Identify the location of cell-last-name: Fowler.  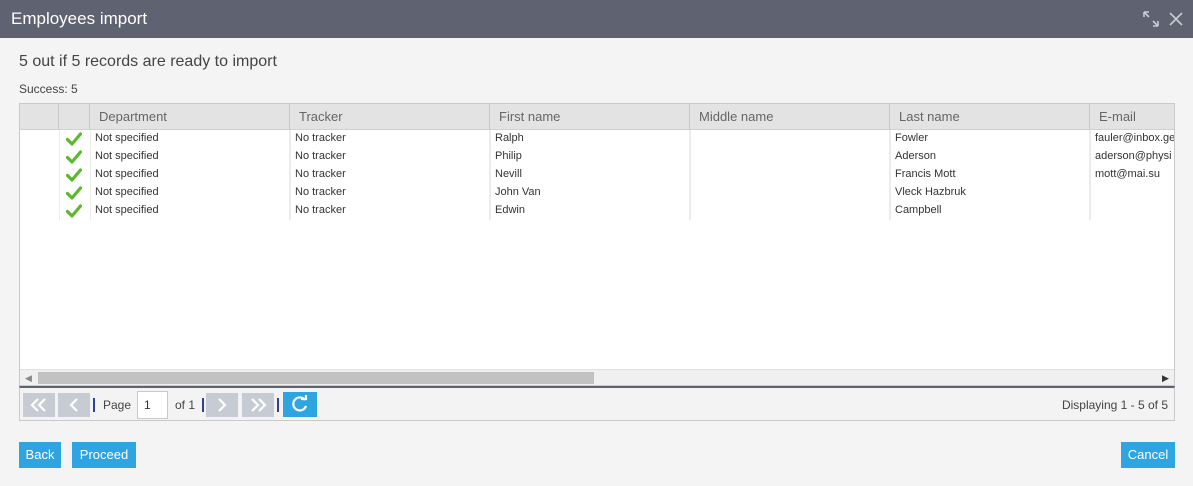
(990, 139).